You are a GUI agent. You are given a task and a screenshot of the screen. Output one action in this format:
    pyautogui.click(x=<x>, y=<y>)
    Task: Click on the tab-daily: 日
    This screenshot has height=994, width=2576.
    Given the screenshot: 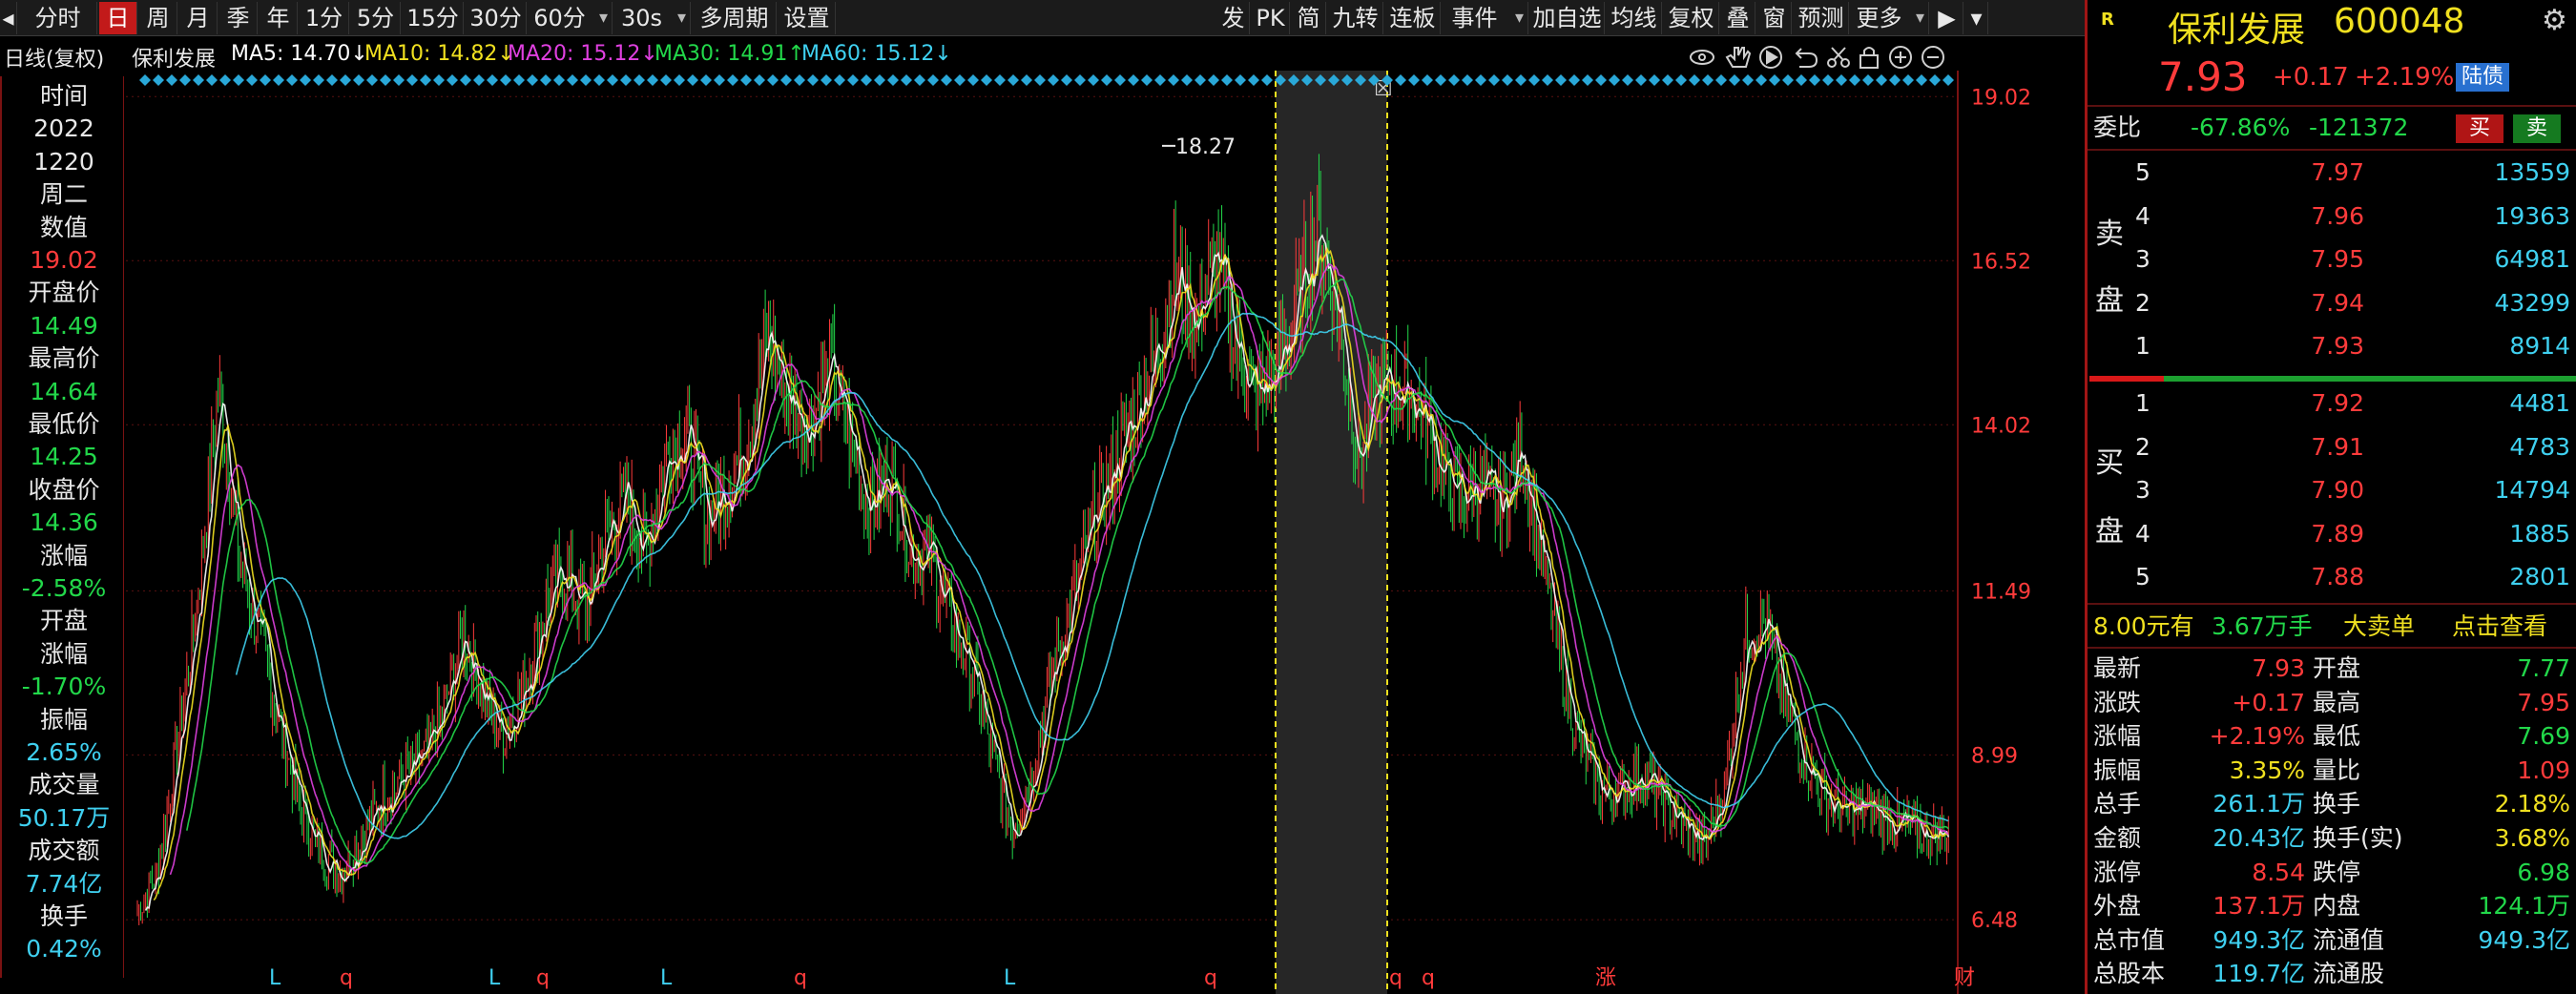 What is the action you would take?
    pyautogui.click(x=118, y=18)
    